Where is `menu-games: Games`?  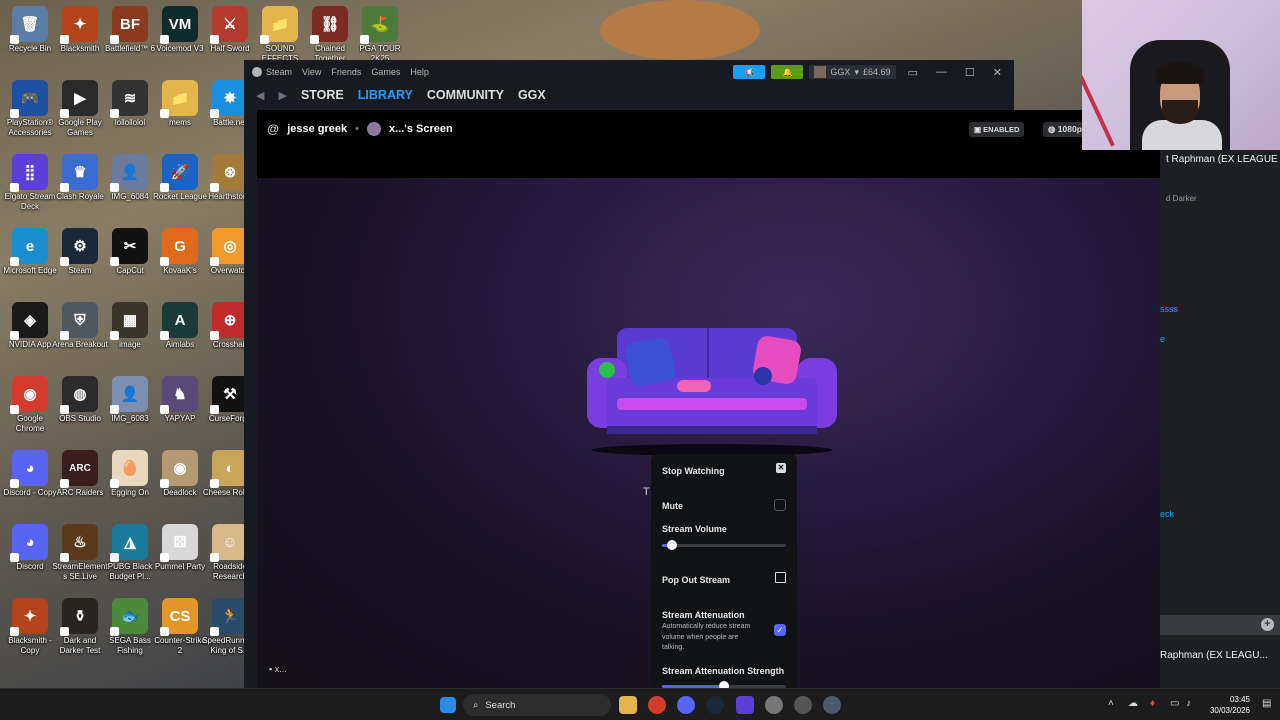
menu-games: Games is located at coordinates (385, 72).